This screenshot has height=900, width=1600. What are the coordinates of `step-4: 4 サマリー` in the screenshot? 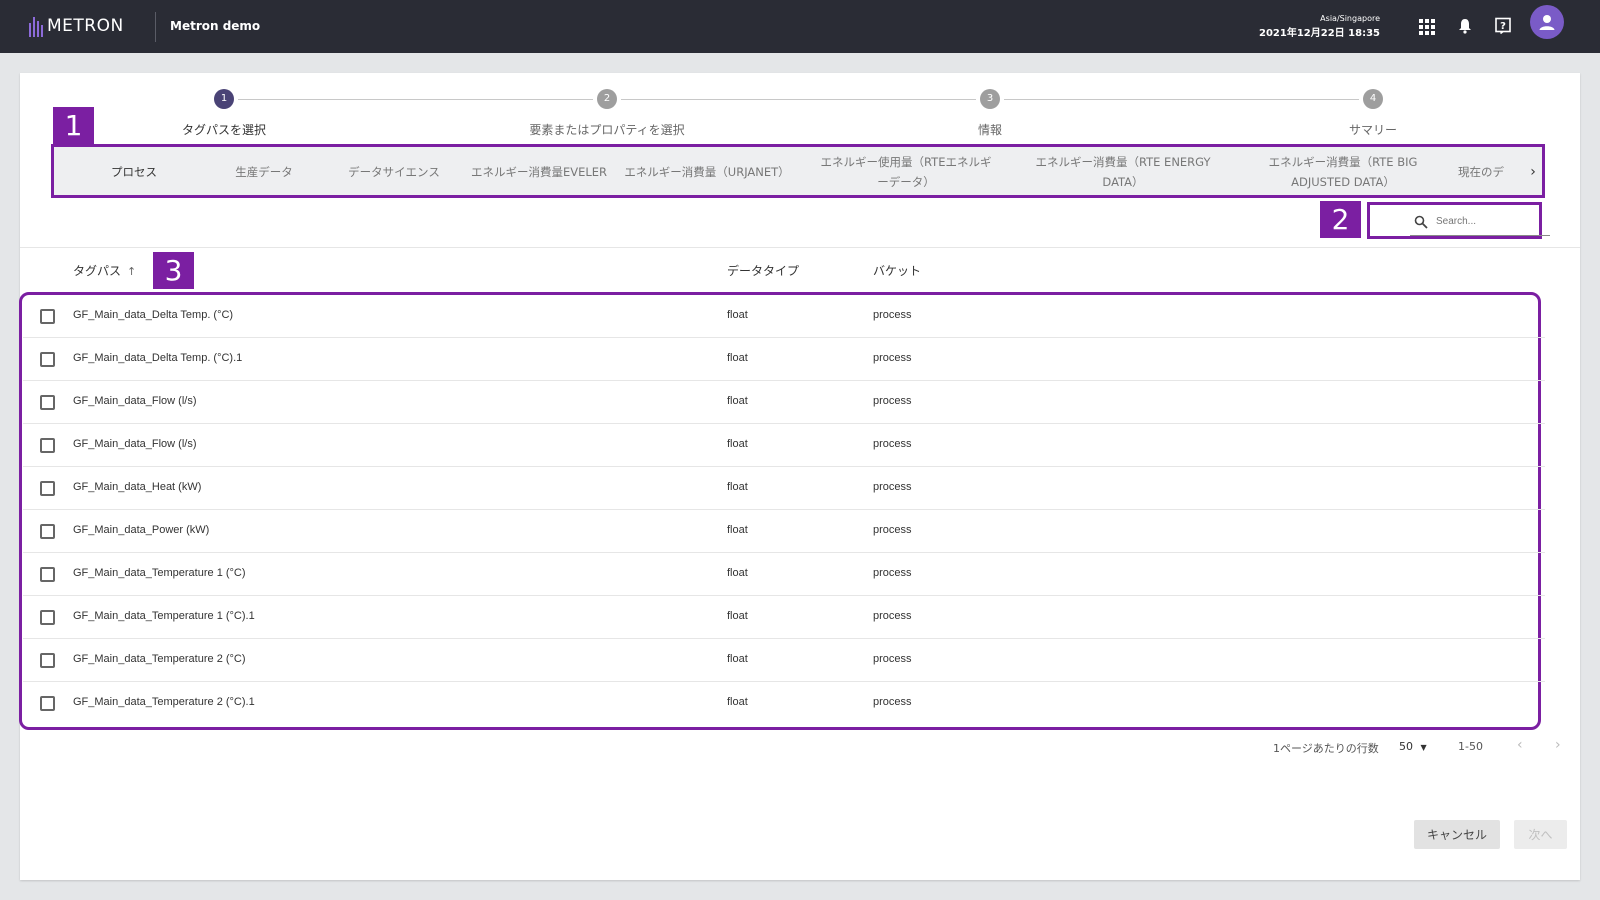 It's located at (1373, 113).